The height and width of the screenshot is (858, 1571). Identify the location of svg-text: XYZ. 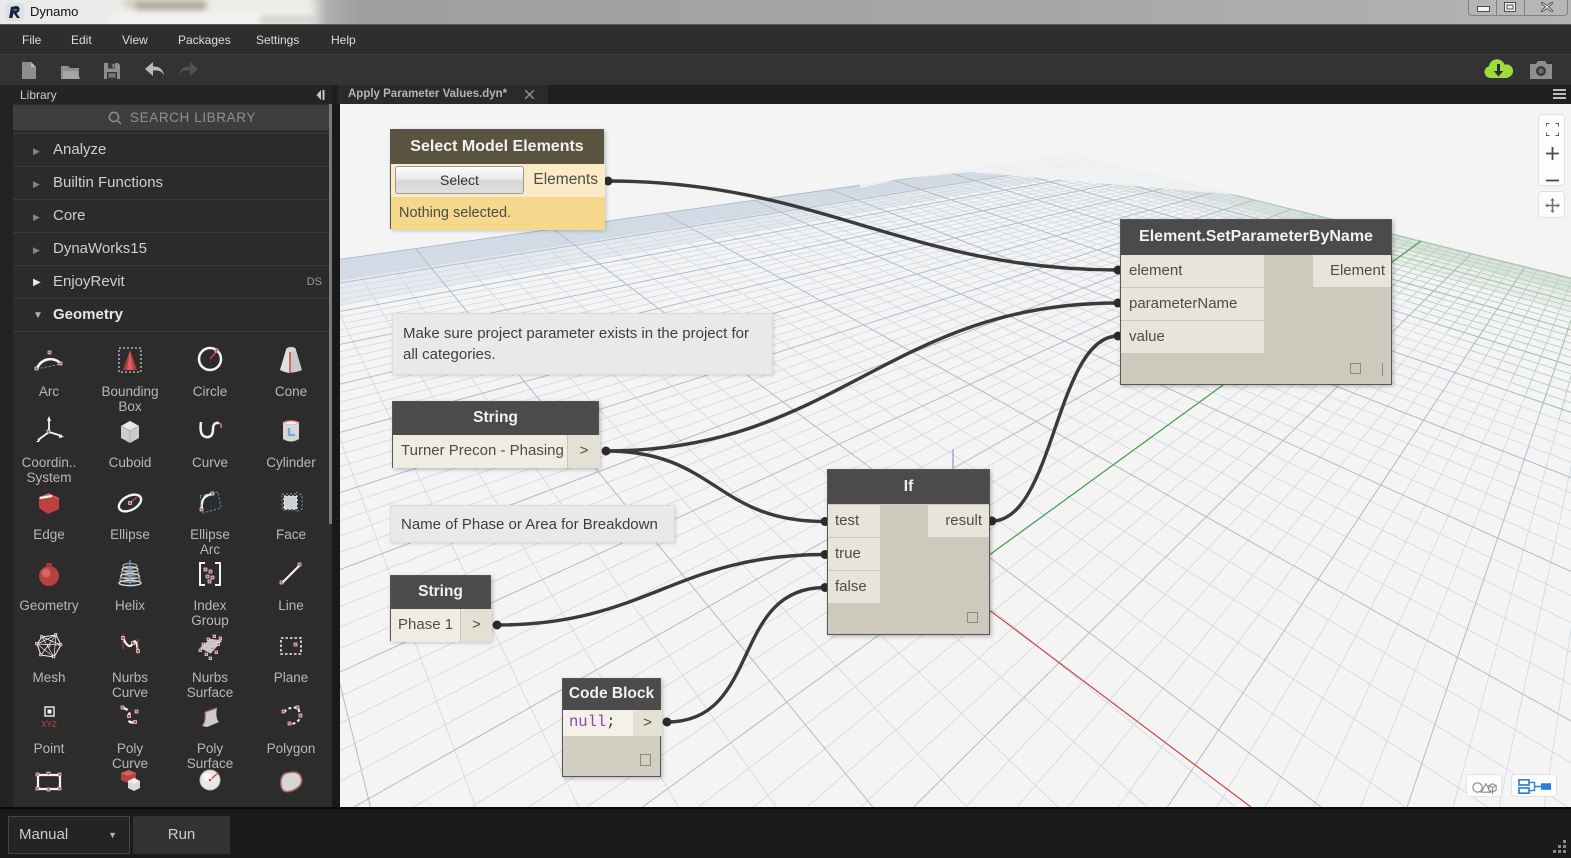
(49, 724).